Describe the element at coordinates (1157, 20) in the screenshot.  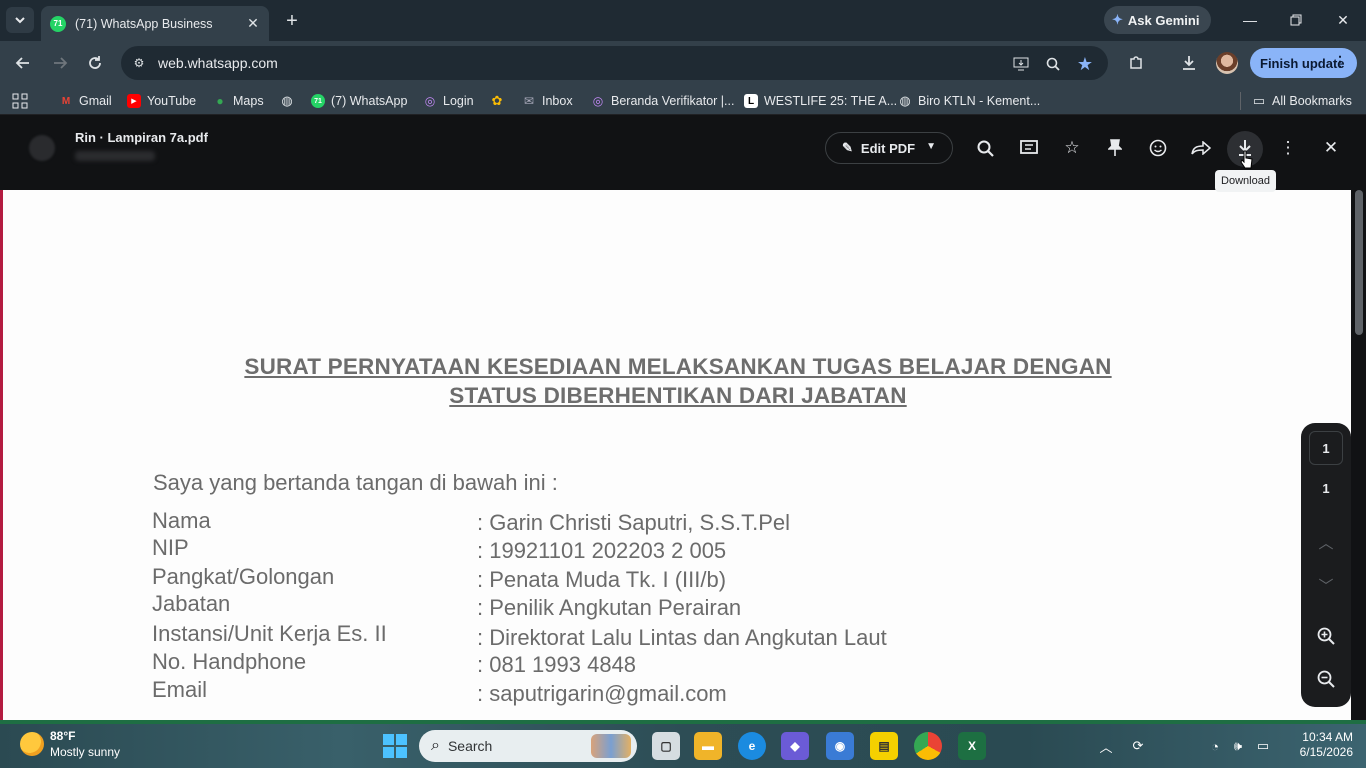
I see `ask-gemini-button: ✦ Ask Gemini` at that location.